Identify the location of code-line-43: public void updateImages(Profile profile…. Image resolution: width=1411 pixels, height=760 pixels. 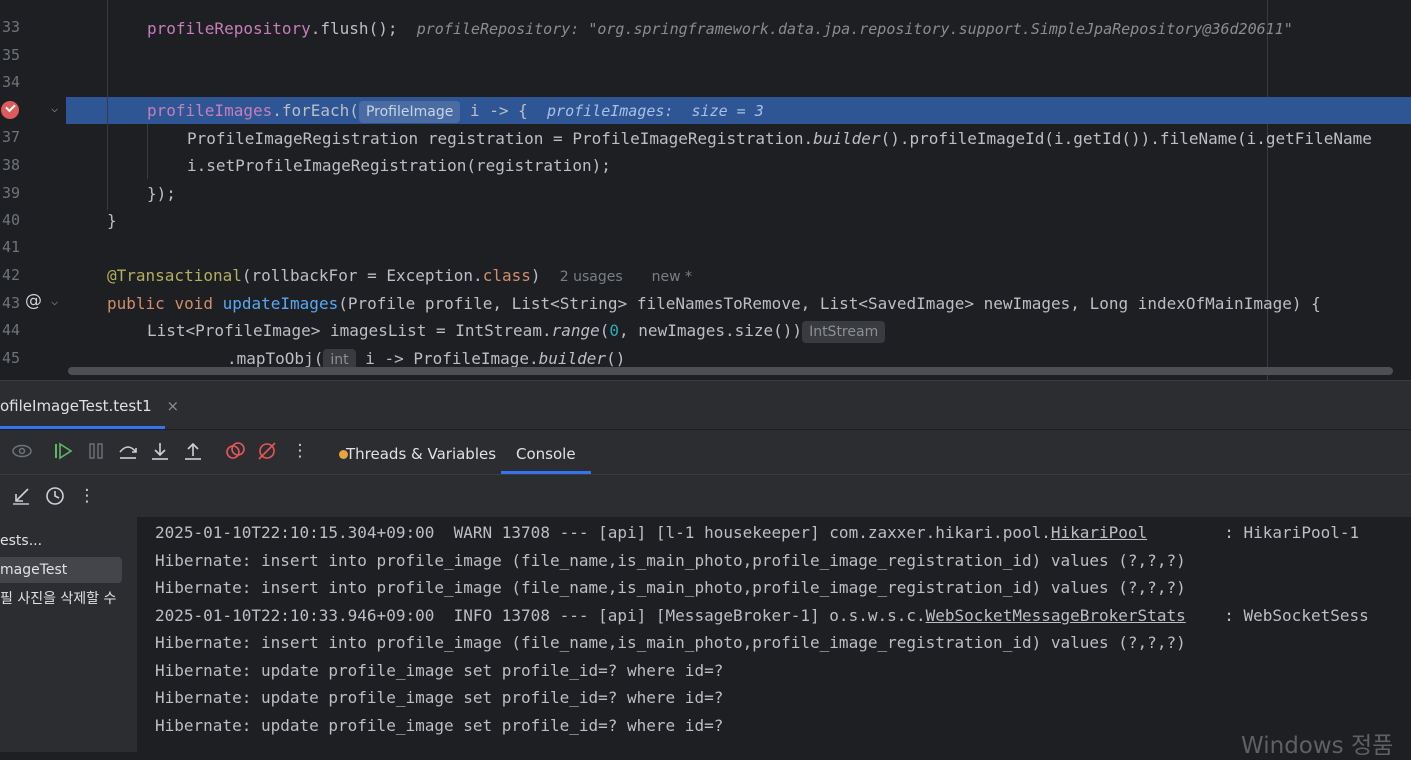
(738, 303).